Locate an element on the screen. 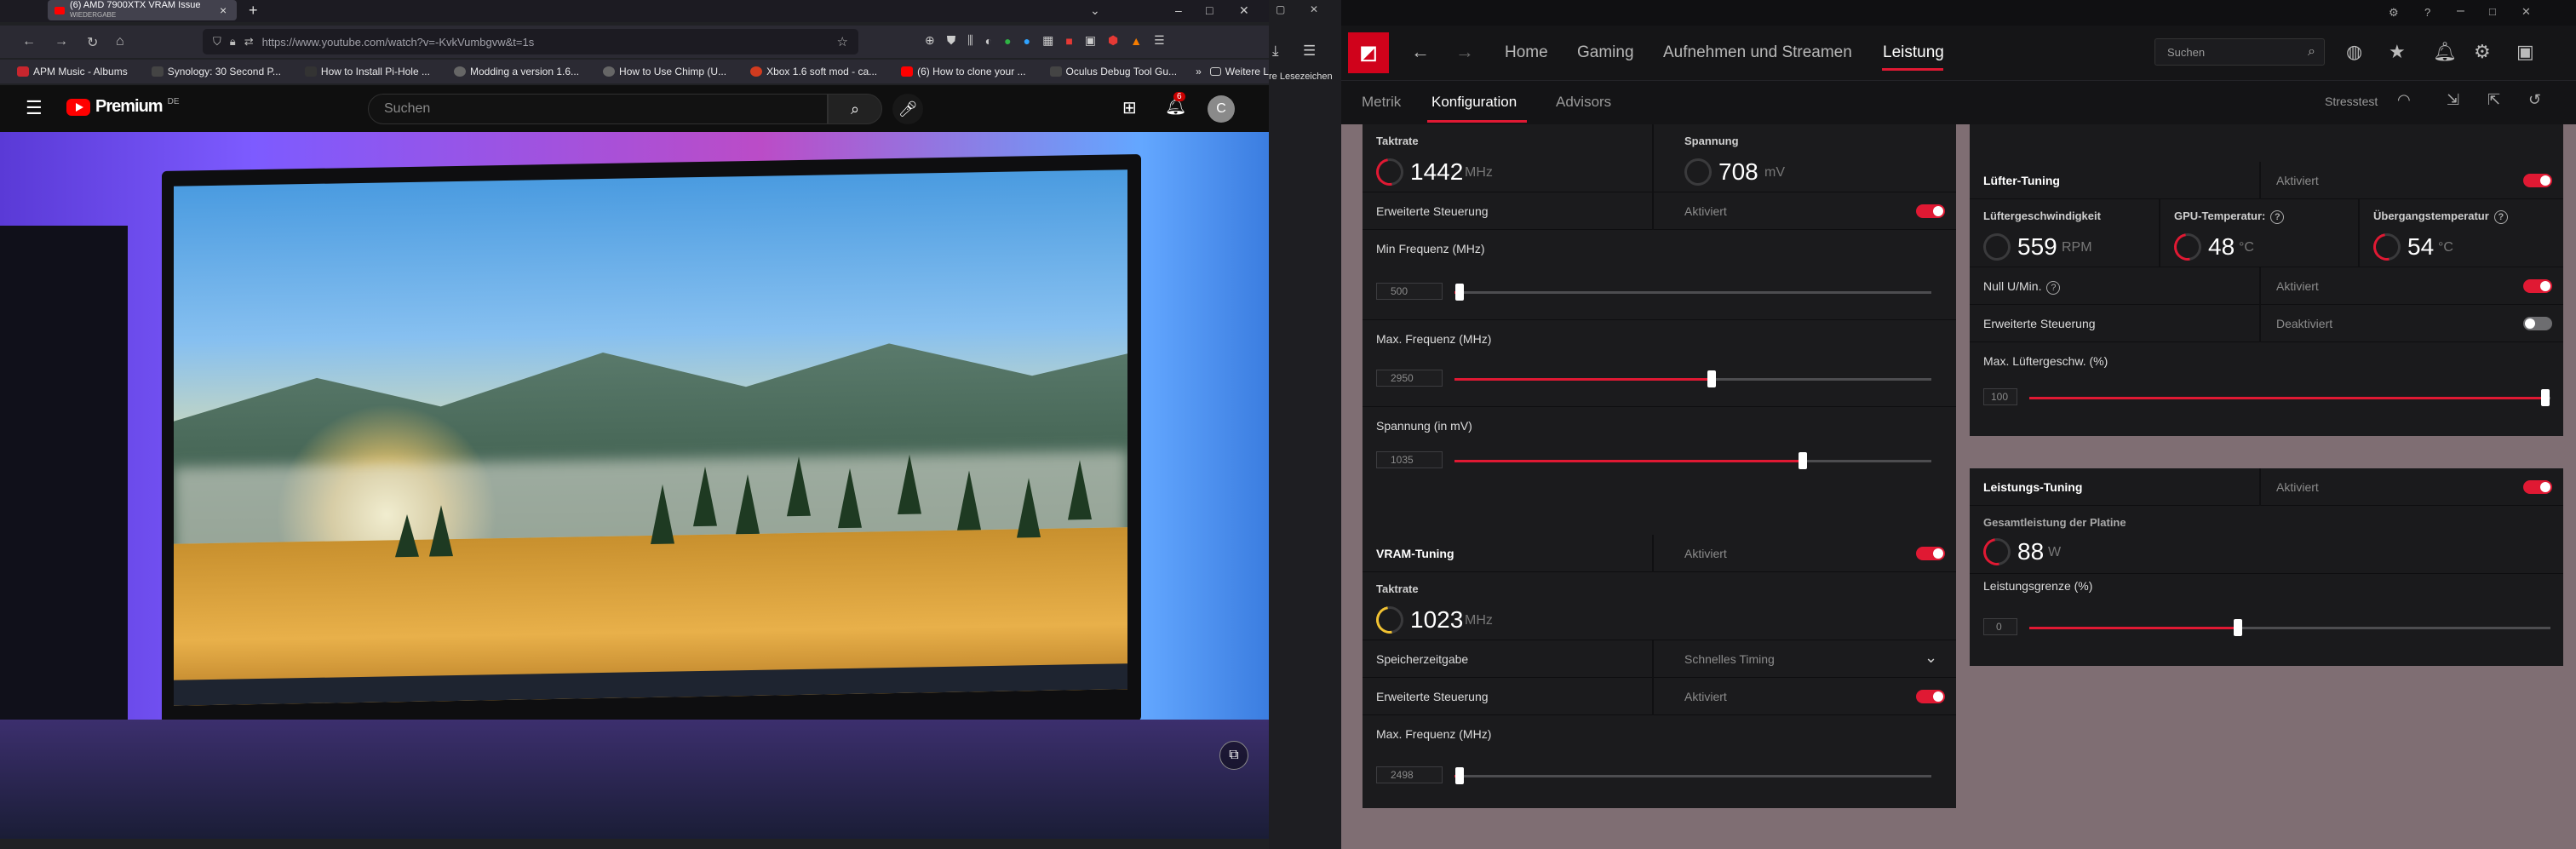 This screenshot has width=2576, height=849. reset-icon: ↺ is located at coordinates (2534, 100).